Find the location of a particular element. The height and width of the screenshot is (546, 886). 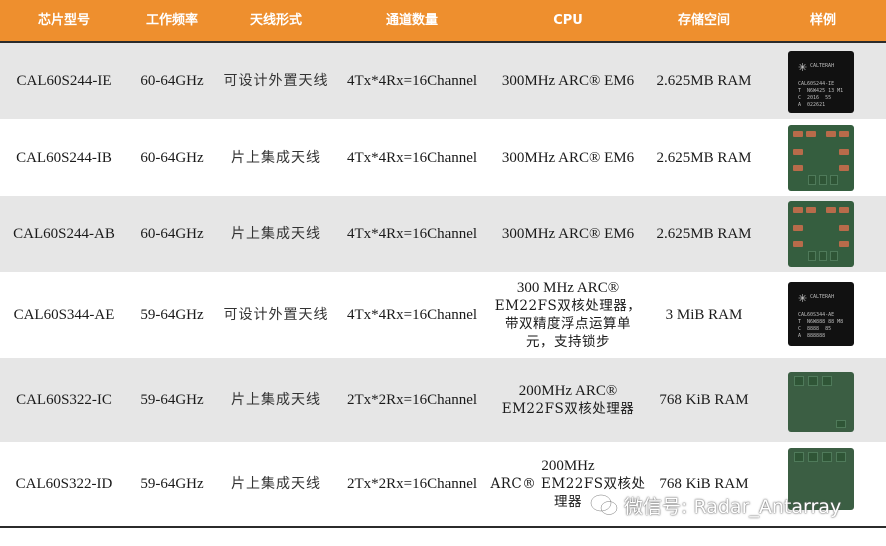

table-header: 芯片型号 工作频率 天线形式 通道数量 CPU 存储空间 样例 is located at coordinates (443, 21).